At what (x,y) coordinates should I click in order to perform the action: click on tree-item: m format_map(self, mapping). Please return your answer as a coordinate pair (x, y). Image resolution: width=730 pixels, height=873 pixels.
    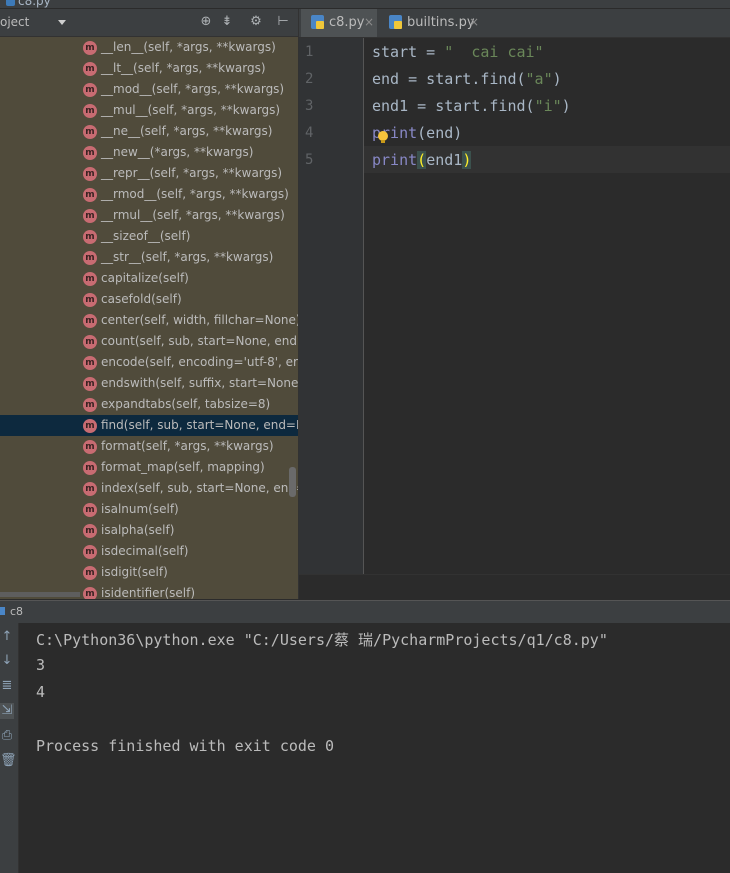
    Looking at the image, I should click on (149, 467).